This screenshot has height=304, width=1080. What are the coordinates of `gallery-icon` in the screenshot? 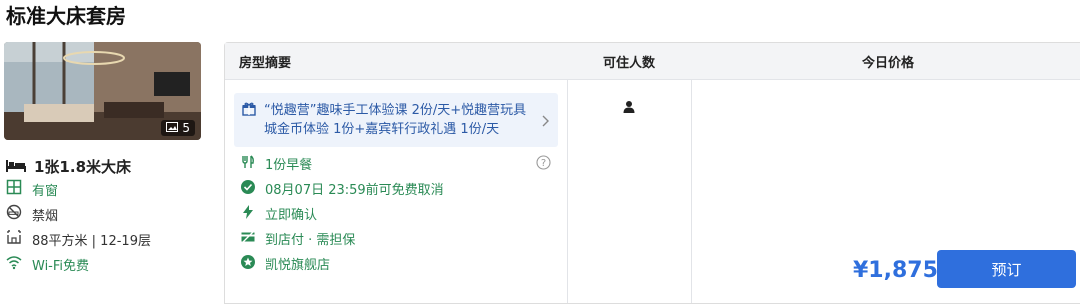 It's located at (172, 128).